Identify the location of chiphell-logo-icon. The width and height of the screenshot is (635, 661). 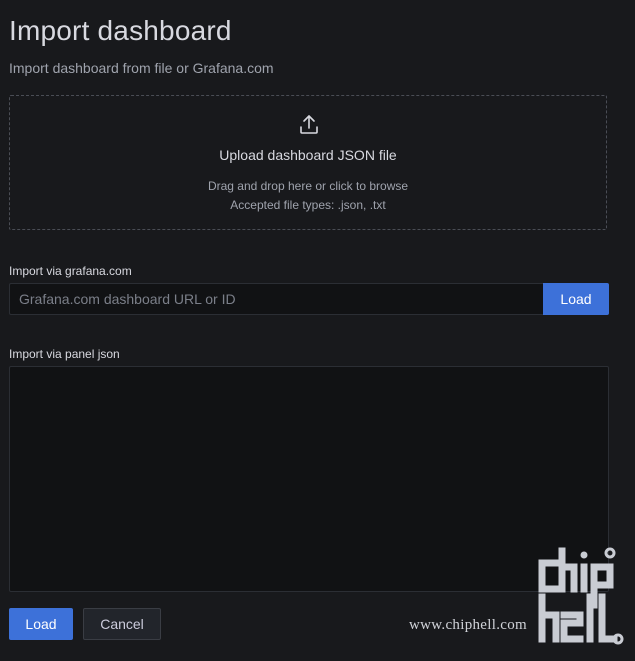
(581, 596).